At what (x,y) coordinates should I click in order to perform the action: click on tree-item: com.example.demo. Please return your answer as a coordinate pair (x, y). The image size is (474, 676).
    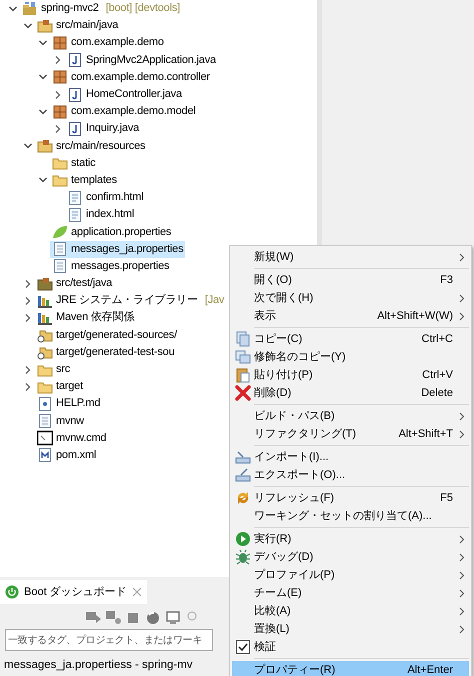
    Looking at the image, I should click on (108, 43).